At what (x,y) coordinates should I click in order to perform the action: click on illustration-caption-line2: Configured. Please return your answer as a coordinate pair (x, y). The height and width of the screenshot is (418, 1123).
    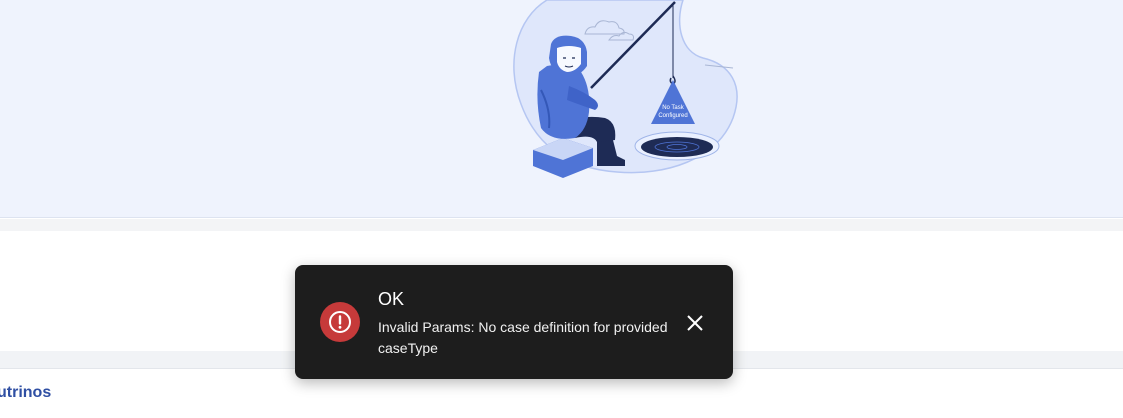
    Looking at the image, I should click on (672, 116).